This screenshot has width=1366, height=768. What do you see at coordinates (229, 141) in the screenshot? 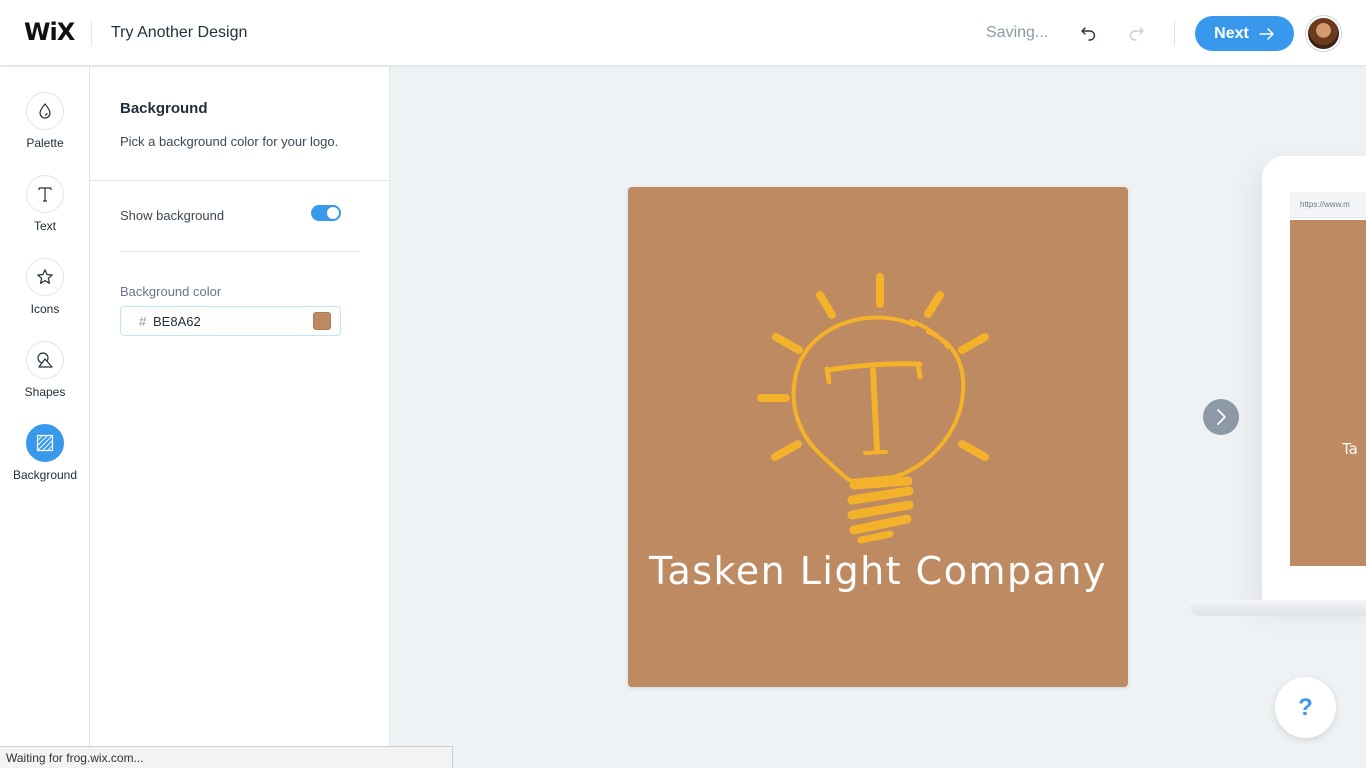
I see `panel-subtitle: Pick a background color for your logo.` at bounding box center [229, 141].